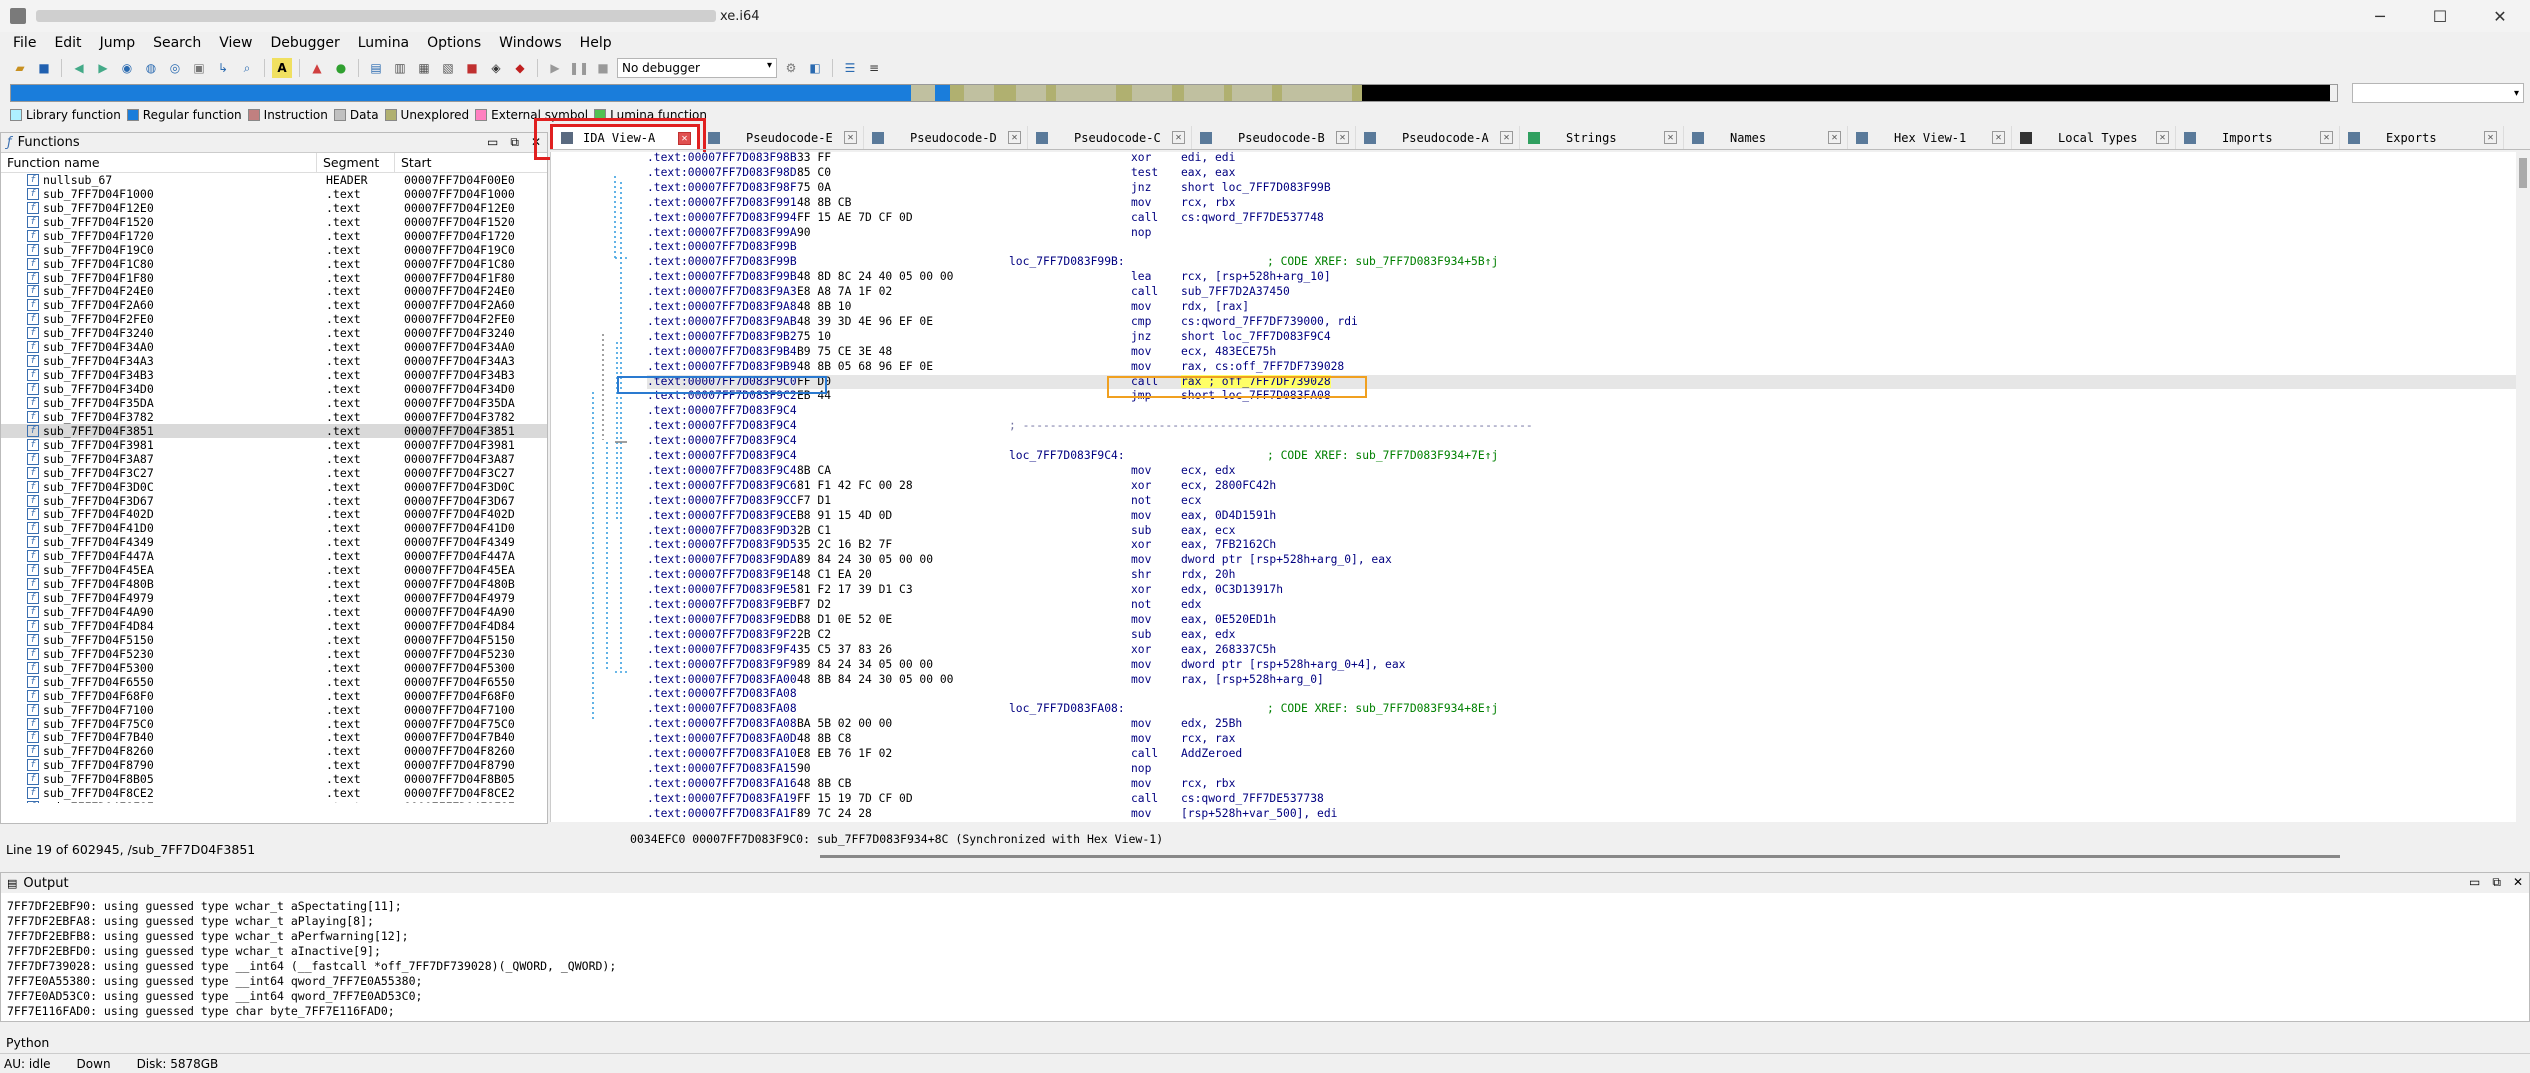  Describe the element at coordinates (274, 333) in the screenshot. I see `function-row: f sub_7FF7D04F3240 .text 00007FF7D04F3240` at that location.